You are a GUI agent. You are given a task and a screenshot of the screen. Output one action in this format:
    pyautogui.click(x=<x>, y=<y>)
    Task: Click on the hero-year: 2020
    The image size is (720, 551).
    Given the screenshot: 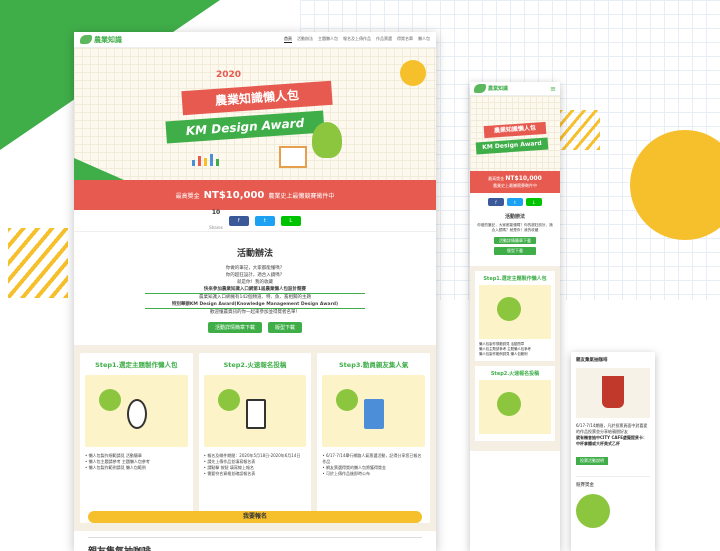 What is the action you would take?
    pyautogui.click(x=229, y=75)
    